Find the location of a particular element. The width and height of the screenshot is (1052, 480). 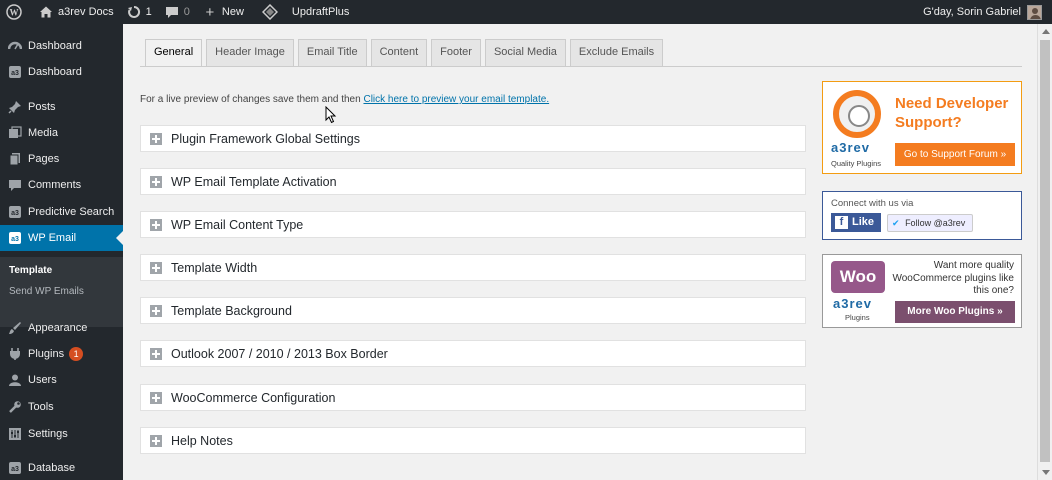

comments-icon is located at coordinates (14, 185).